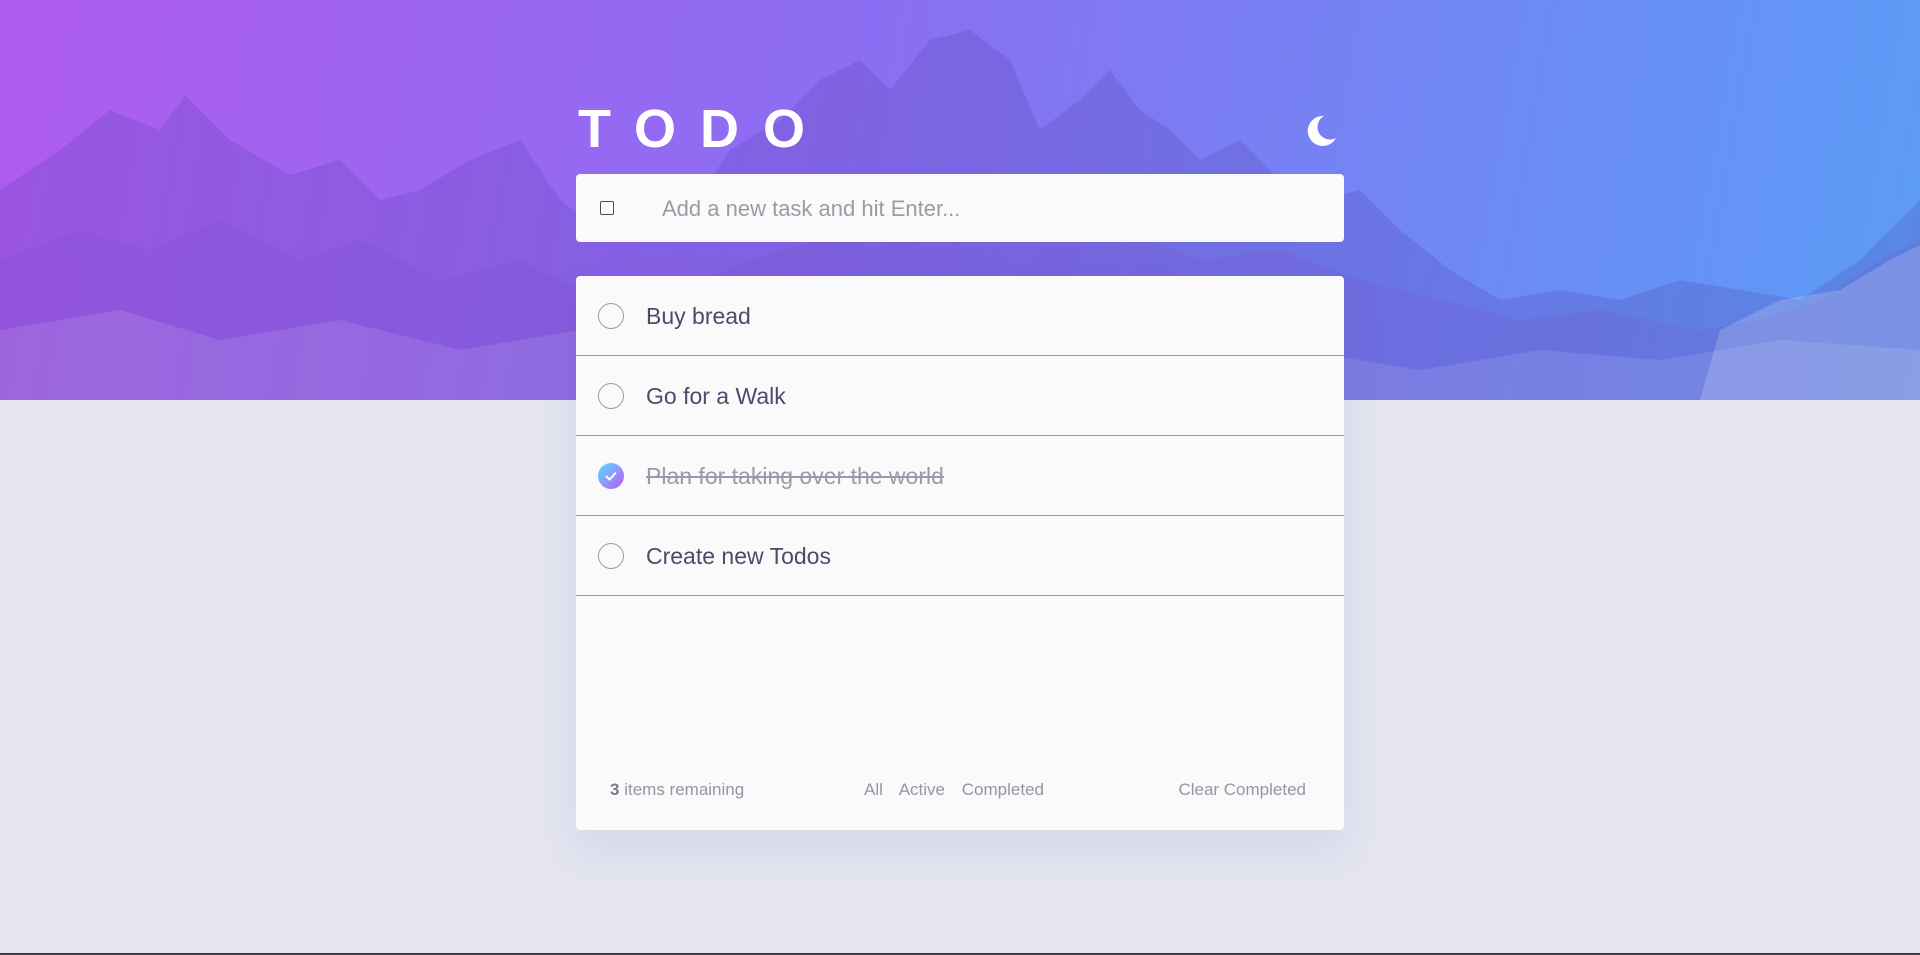 The height and width of the screenshot is (955, 1920). Describe the element at coordinates (607, 208) in the screenshot. I see `toggle-all-checkbox` at that location.